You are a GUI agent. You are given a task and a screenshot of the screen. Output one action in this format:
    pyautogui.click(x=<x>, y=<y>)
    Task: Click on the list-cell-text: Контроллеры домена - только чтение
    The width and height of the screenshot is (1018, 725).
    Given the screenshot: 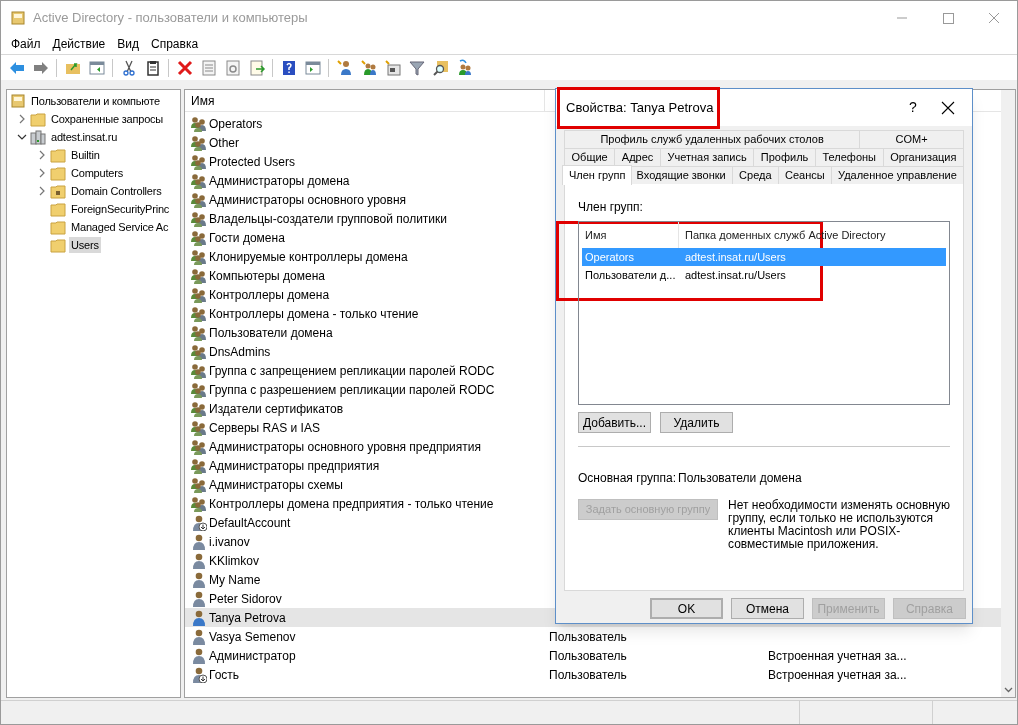 What is the action you would take?
    pyautogui.click(x=314, y=314)
    